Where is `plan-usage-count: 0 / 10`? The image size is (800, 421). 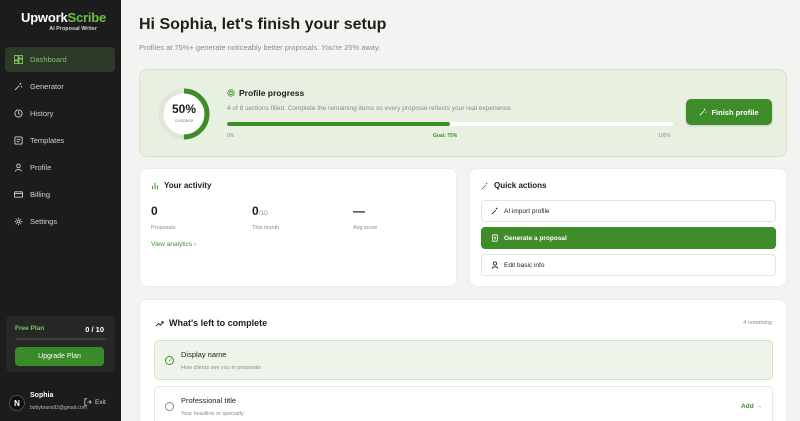
plan-usage-count: 0 / 10 is located at coordinates (94, 329).